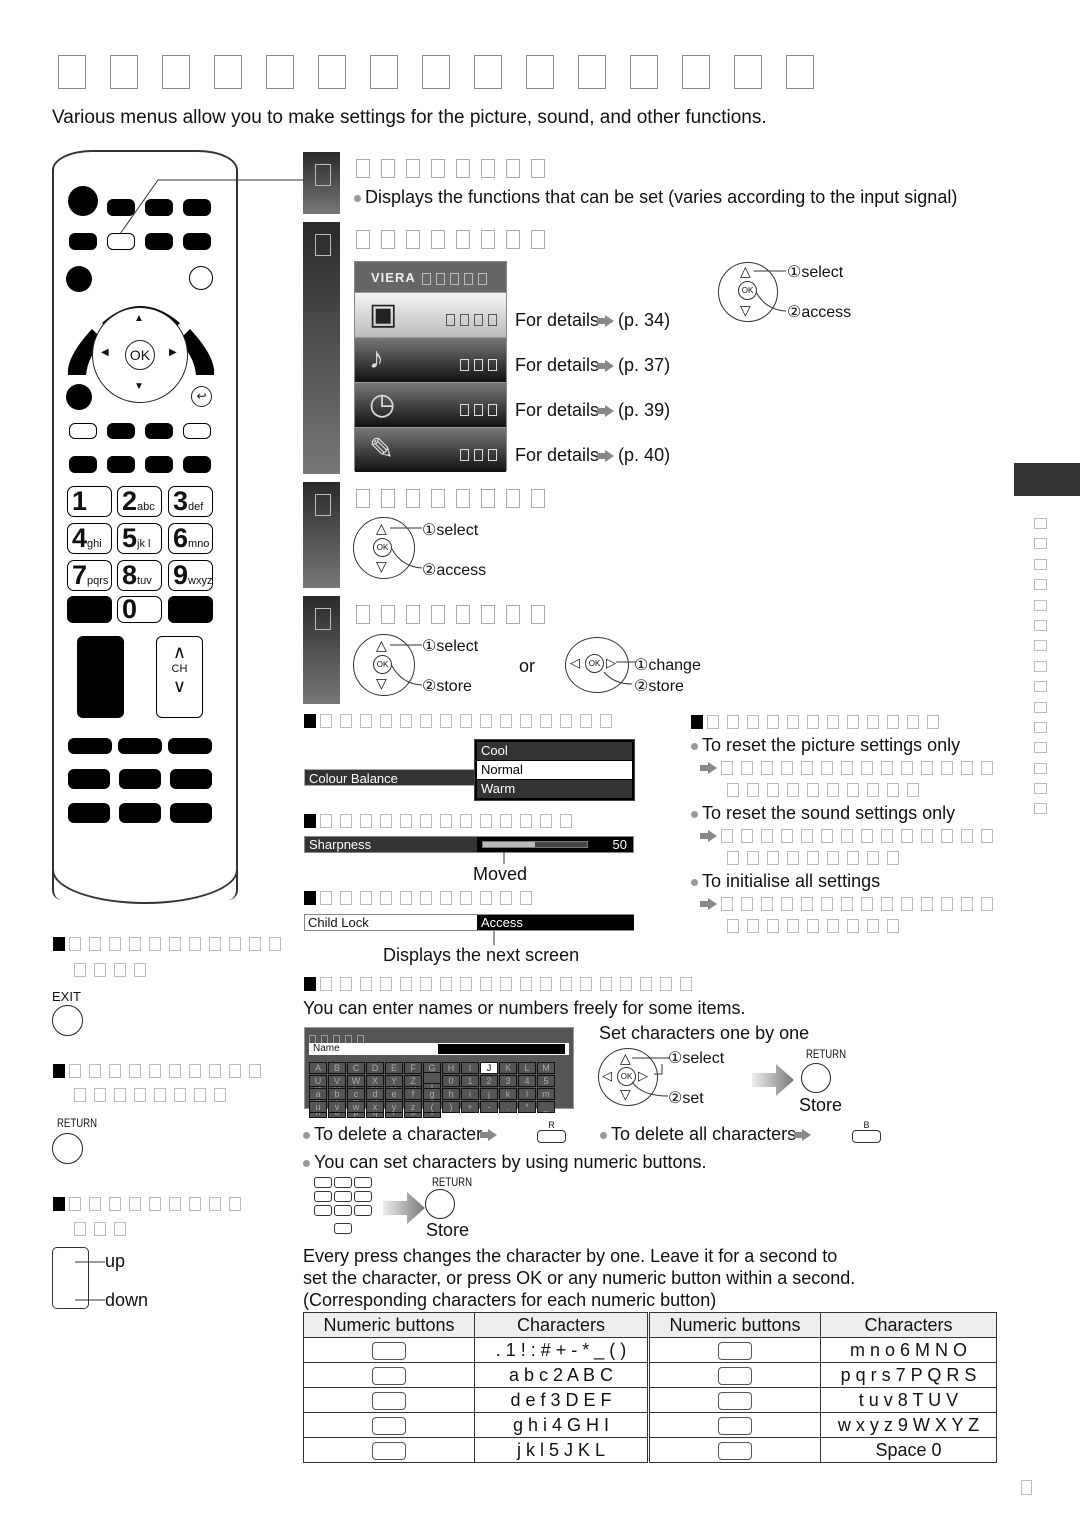 This screenshot has height=1532, width=1080. I want to click on numeric-key-9: 9wxyz, so click(190, 575).